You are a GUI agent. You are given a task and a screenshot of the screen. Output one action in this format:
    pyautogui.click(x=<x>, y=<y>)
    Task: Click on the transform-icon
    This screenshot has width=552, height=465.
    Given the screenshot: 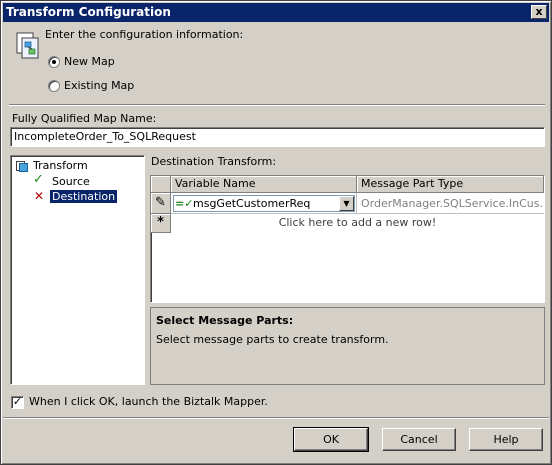 What is the action you would take?
    pyautogui.click(x=22, y=166)
    